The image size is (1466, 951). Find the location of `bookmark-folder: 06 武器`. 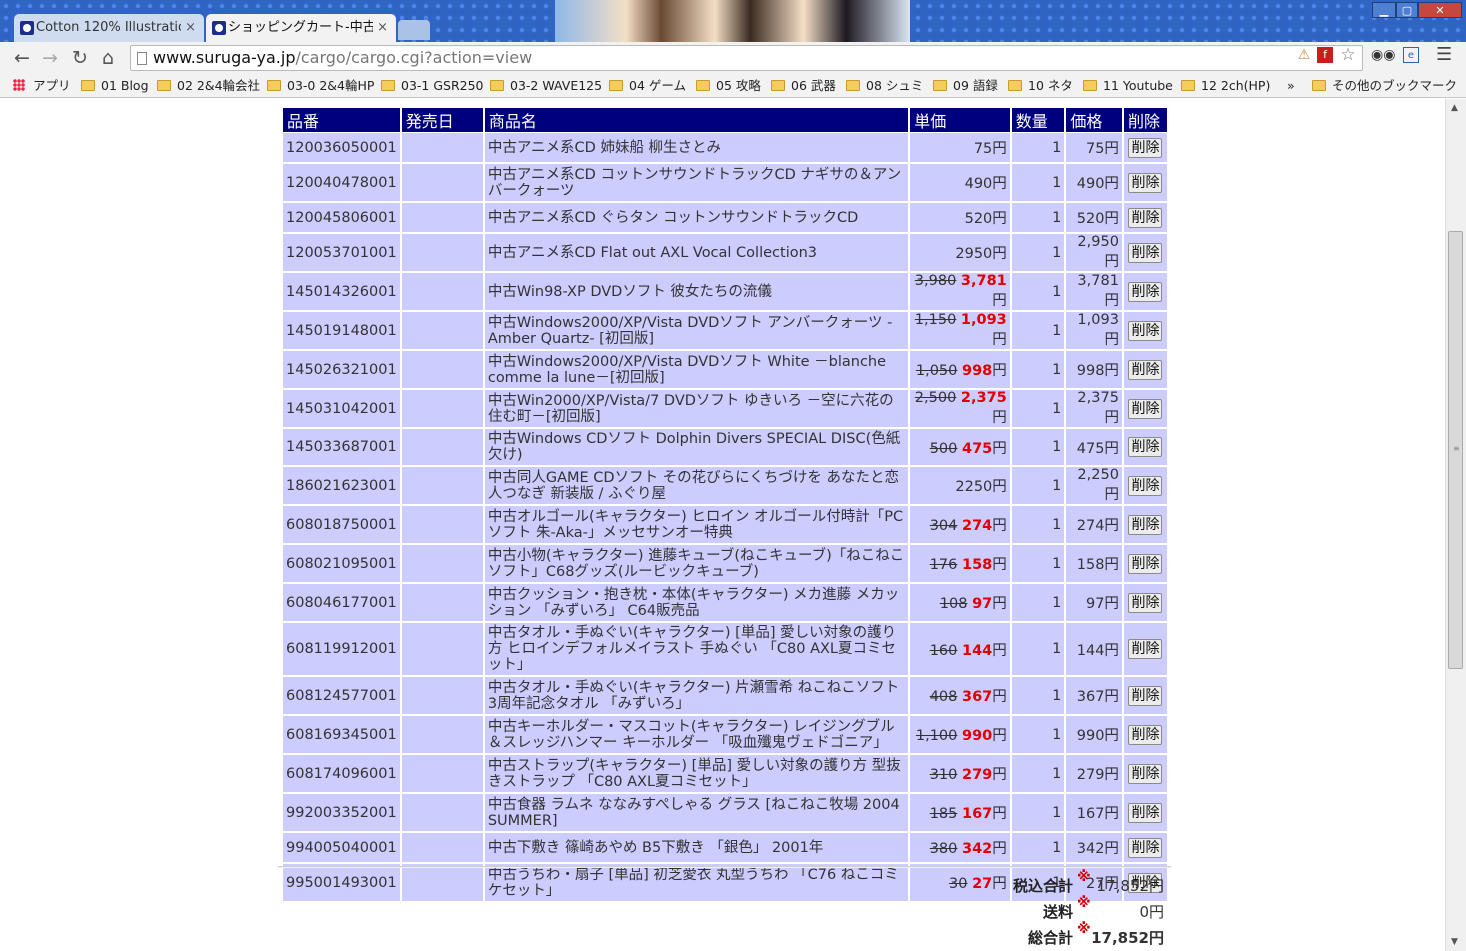

bookmark-folder: 06 武器 is located at coordinates (803, 86).